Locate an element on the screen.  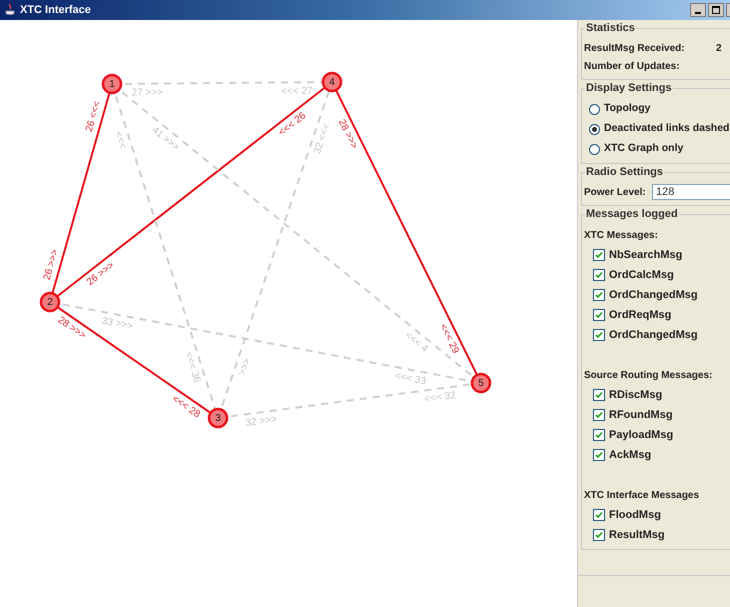
checkbox-label: ResultMsg is located at coordinates (637, 535).